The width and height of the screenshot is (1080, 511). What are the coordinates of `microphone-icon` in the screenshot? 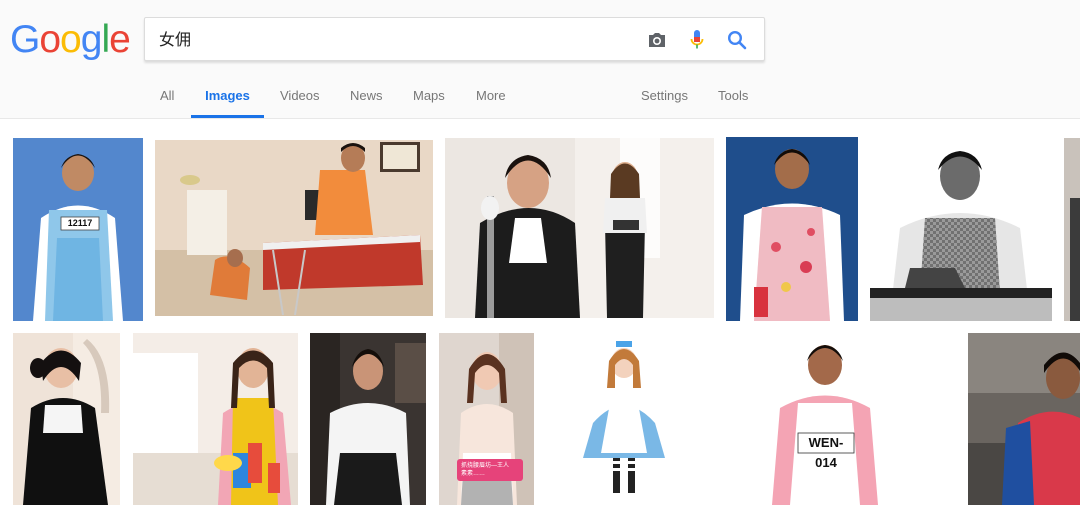 It's located at (697, 40).